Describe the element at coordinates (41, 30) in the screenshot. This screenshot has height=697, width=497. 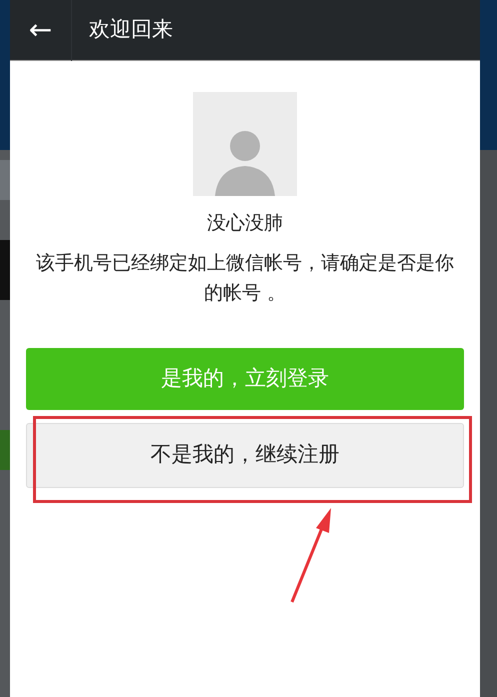
I see `back-button: ←` at that location.